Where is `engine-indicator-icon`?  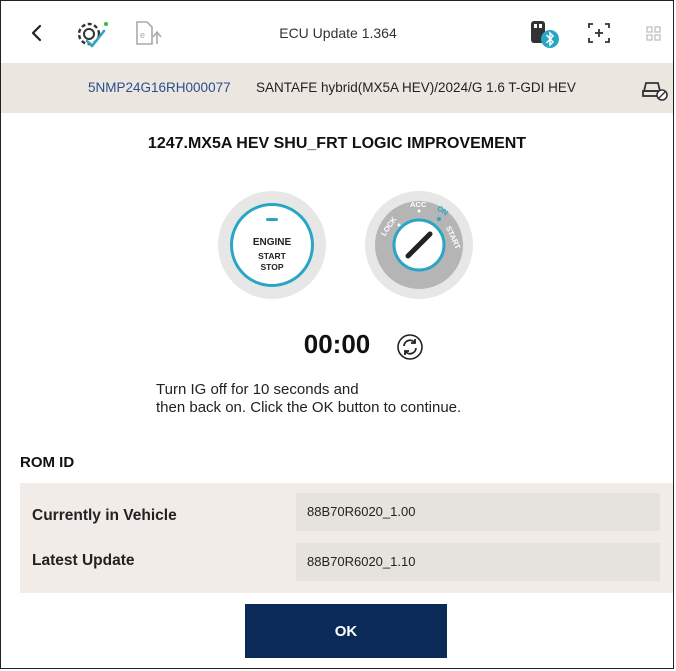 engine-indicator-icon is located at coordinates (272, 219).